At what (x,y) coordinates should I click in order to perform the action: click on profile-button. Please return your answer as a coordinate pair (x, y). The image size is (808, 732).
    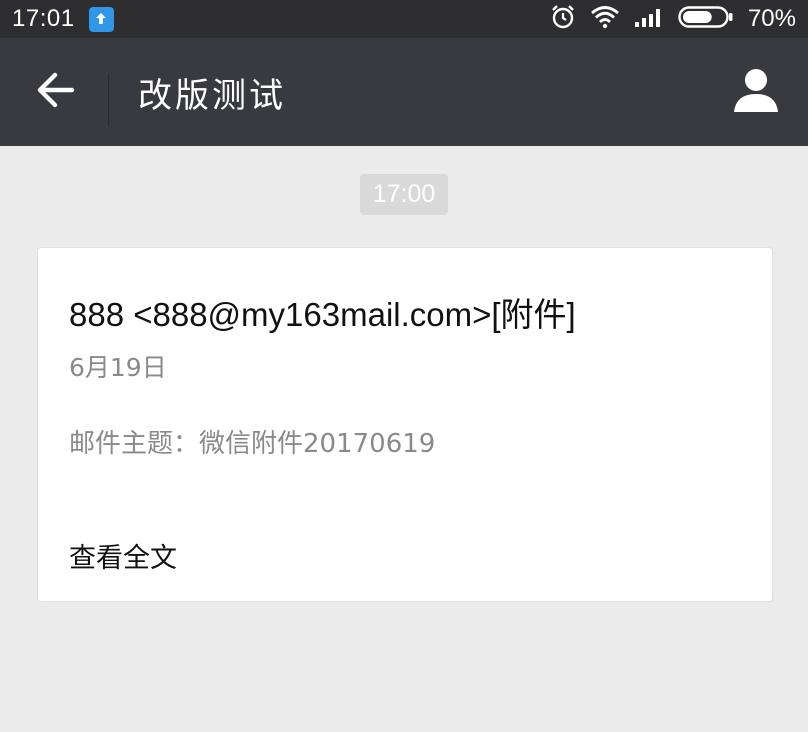
    Looking at the image, I should click on (756, 92).